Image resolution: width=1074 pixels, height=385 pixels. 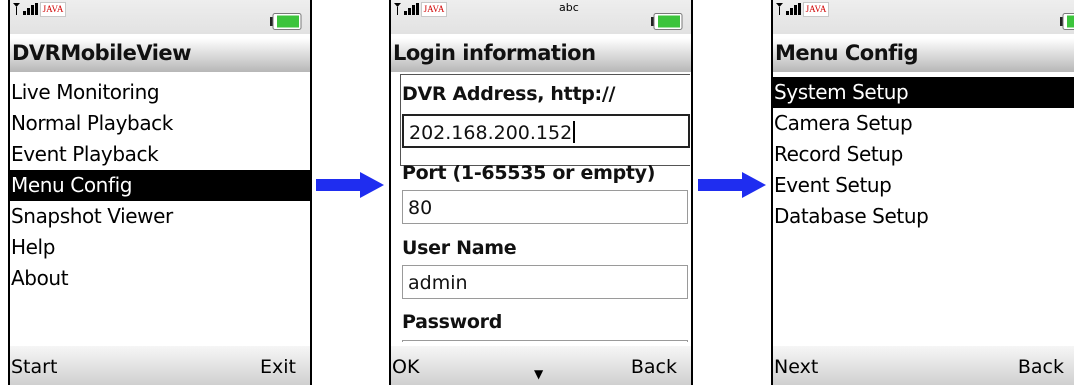 I want to click on port-label: Port (1-65535 or empty), so click(x=529, y=173).